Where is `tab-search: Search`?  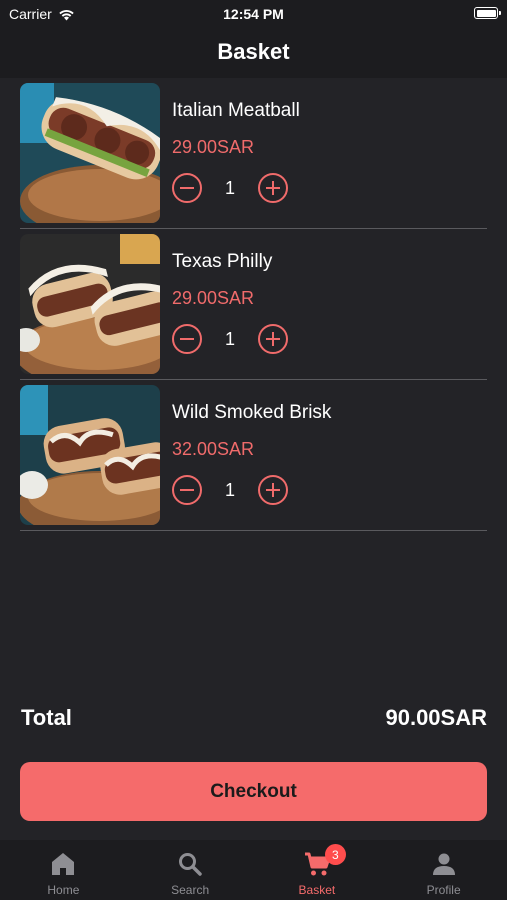 tab-search: Search is located at coordinates (190, 870).